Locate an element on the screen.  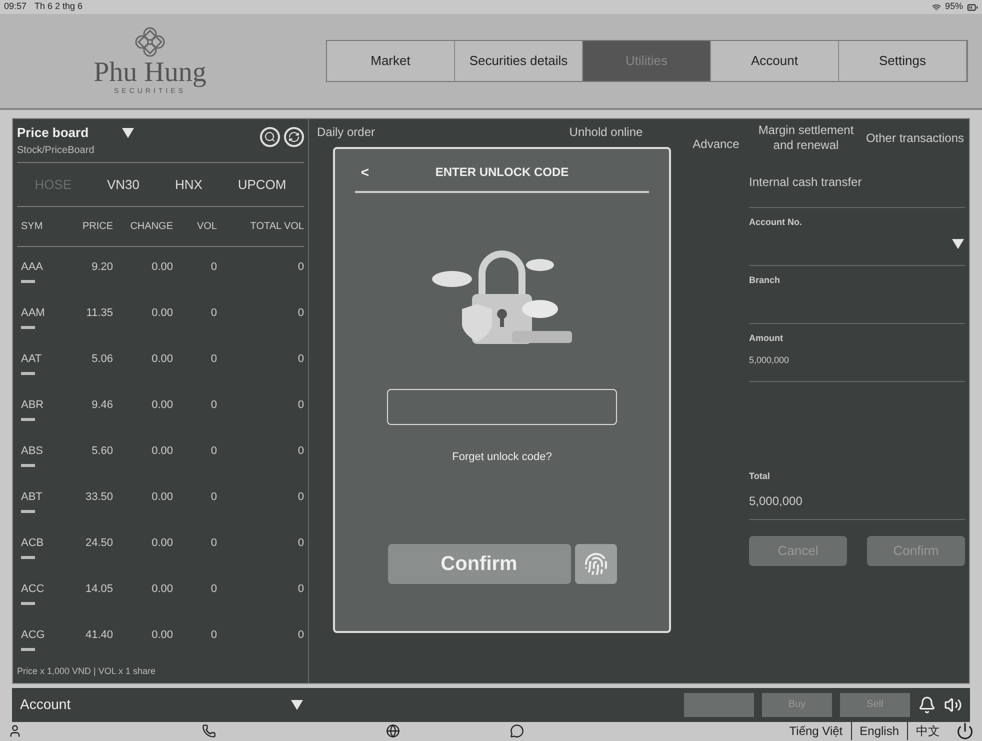
clock-time: 09:57 is located at coordinates (15, 7).